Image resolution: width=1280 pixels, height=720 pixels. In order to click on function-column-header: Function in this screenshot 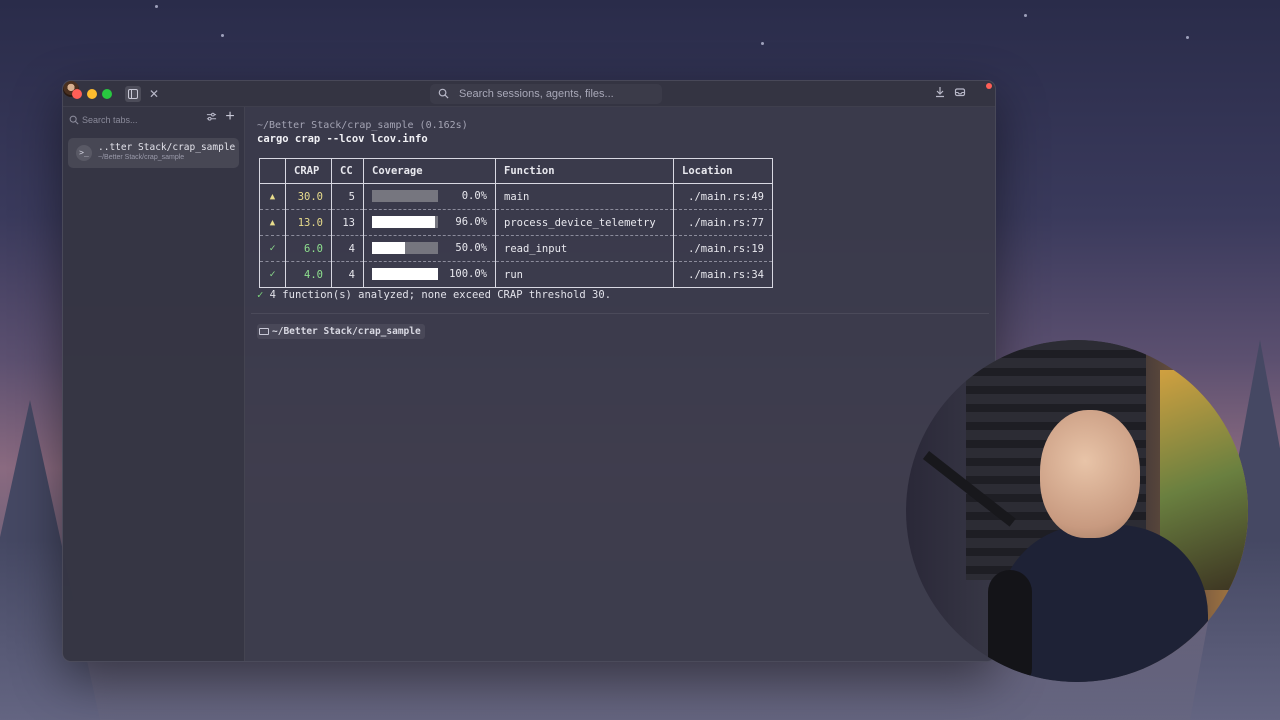, I will do `click(584, 171)`.